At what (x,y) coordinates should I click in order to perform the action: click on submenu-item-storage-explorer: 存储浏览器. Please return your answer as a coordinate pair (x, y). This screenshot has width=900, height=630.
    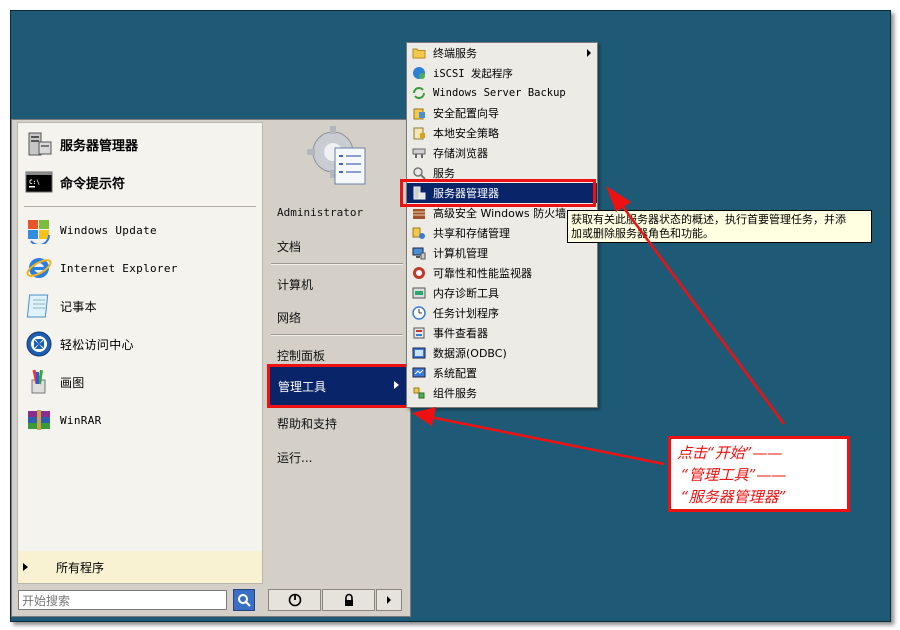
    Looking at the image, I should click on (502, 153).